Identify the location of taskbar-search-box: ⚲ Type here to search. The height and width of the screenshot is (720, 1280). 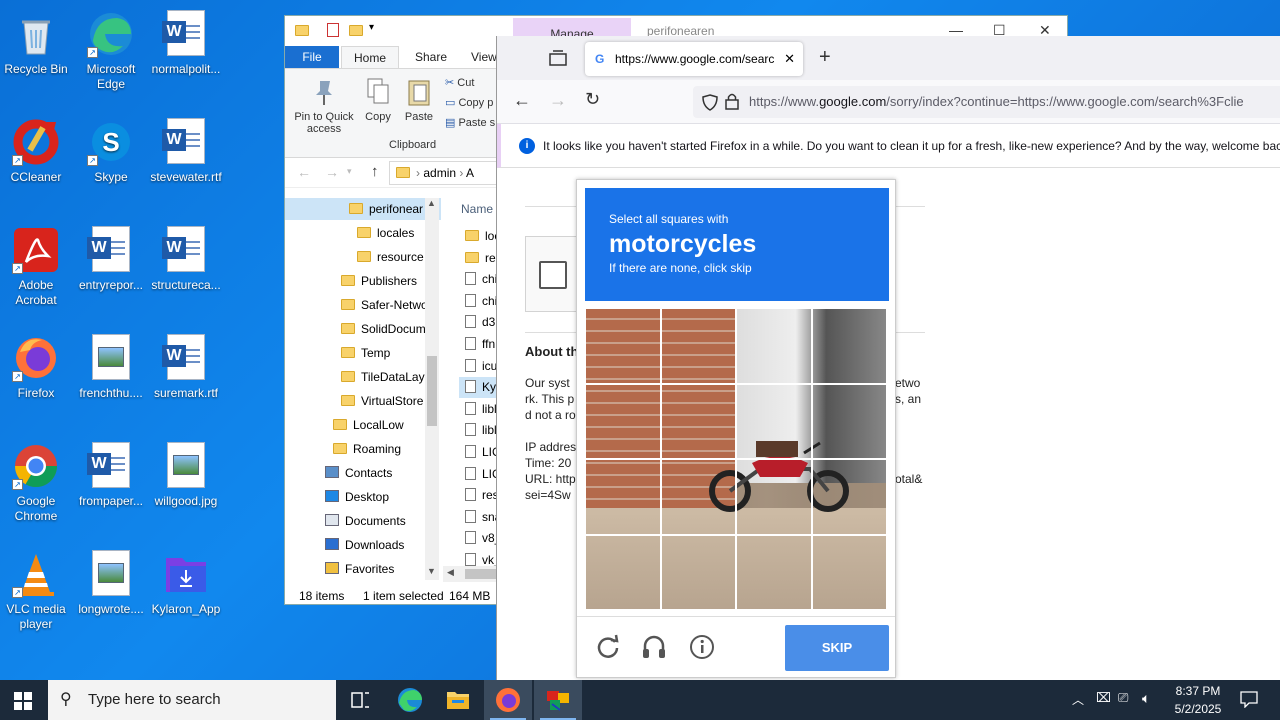
(192, 700).